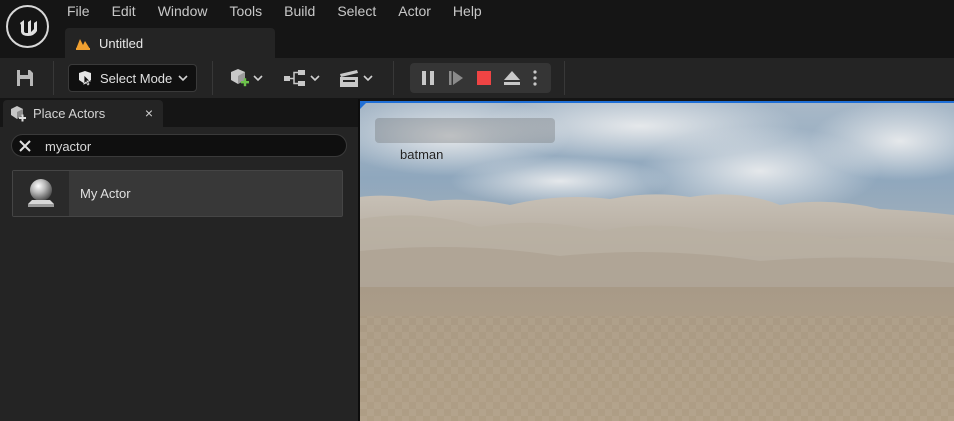  Describe the element at coordinates (78, 12) in the screenshot. I see `menu-file: File` at that location.